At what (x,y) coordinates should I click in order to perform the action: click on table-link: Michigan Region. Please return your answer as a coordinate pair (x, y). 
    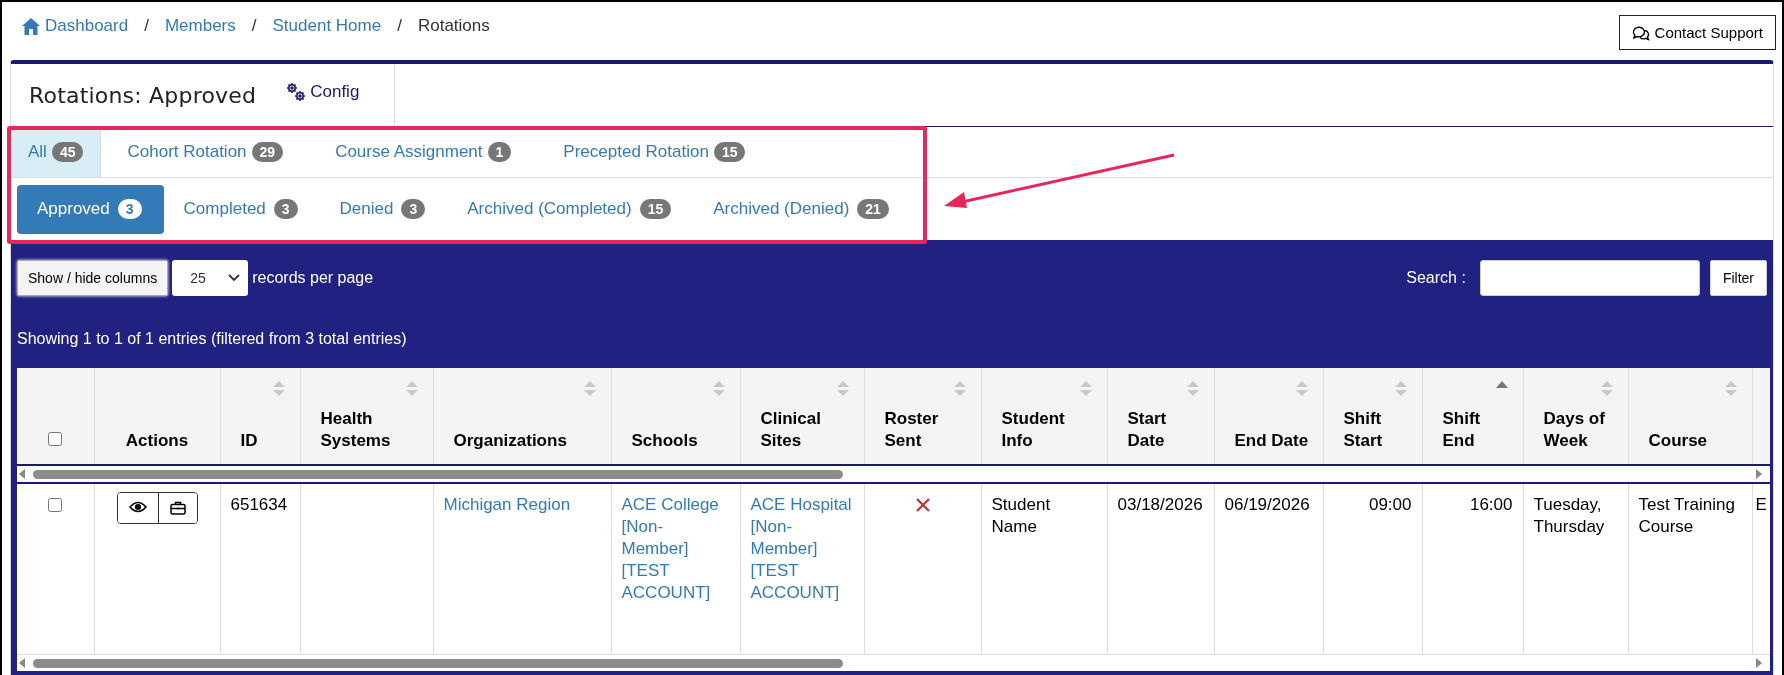
    Looking at the image, I should click on (522, 505).